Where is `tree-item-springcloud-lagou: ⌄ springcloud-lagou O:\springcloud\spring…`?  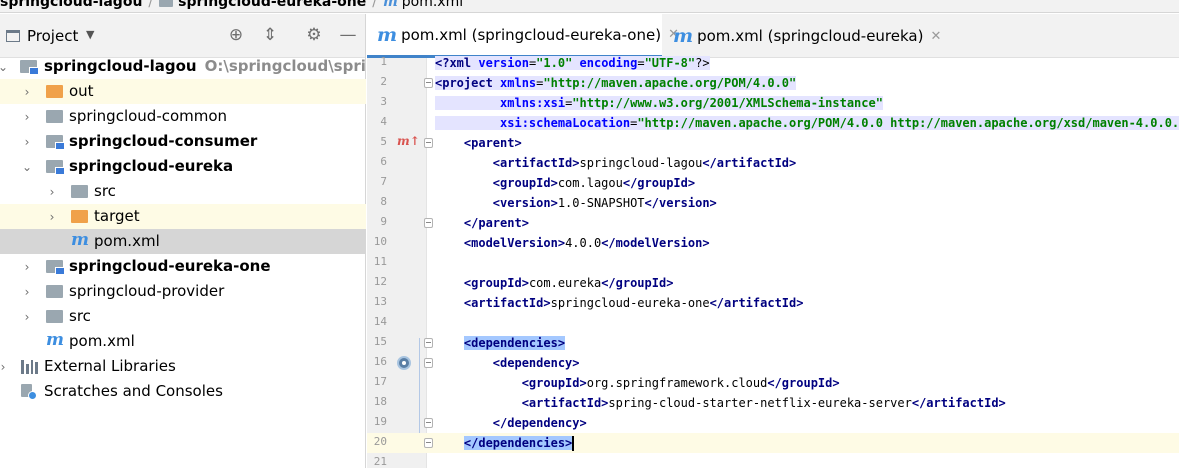
tree-item-springcloud-lagou: ⌄ springcloud-lagou O:\springcloud\spring… is located at coordinates (219, 66).